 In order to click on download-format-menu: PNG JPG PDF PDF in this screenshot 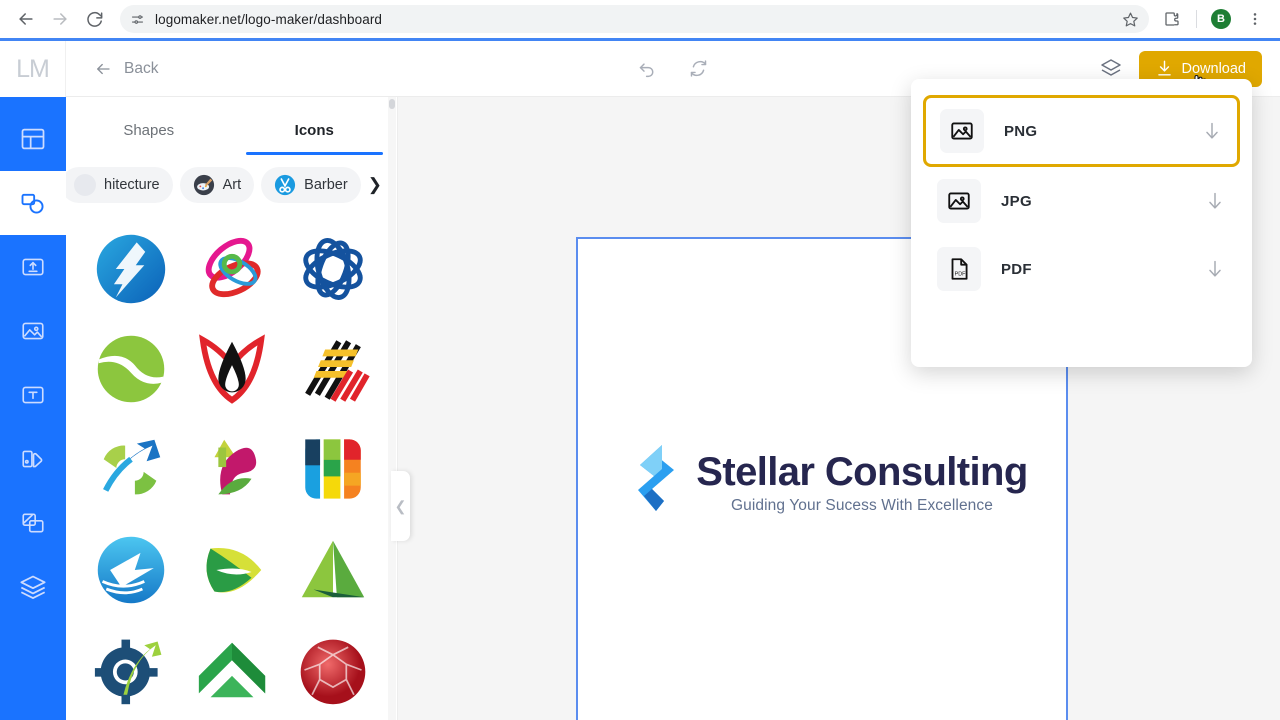, I will do `click(1081, 223)`.